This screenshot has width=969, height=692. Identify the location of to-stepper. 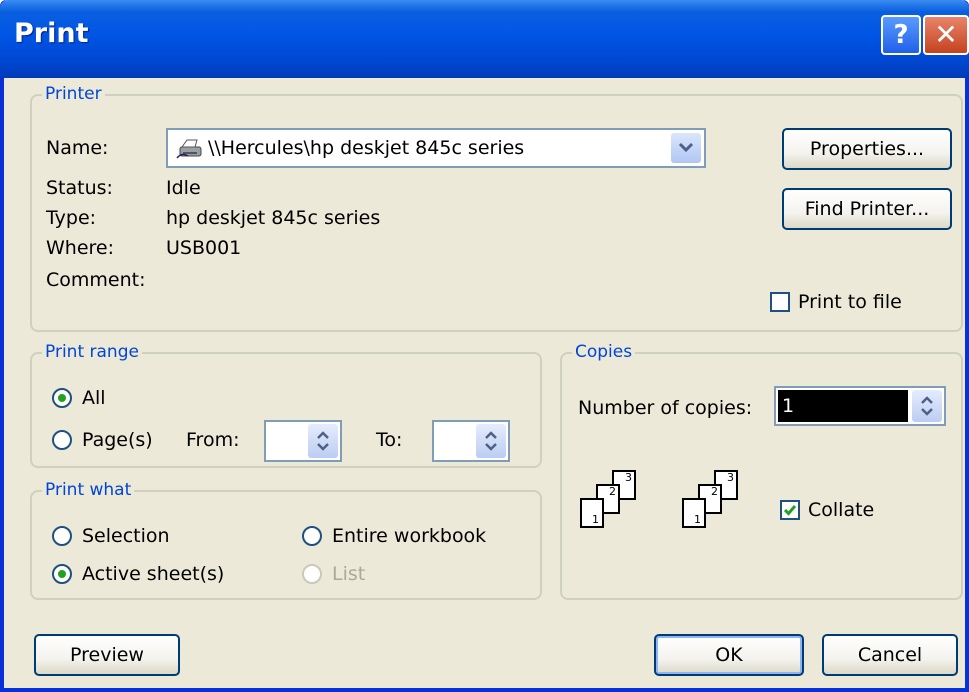
(471, 441).